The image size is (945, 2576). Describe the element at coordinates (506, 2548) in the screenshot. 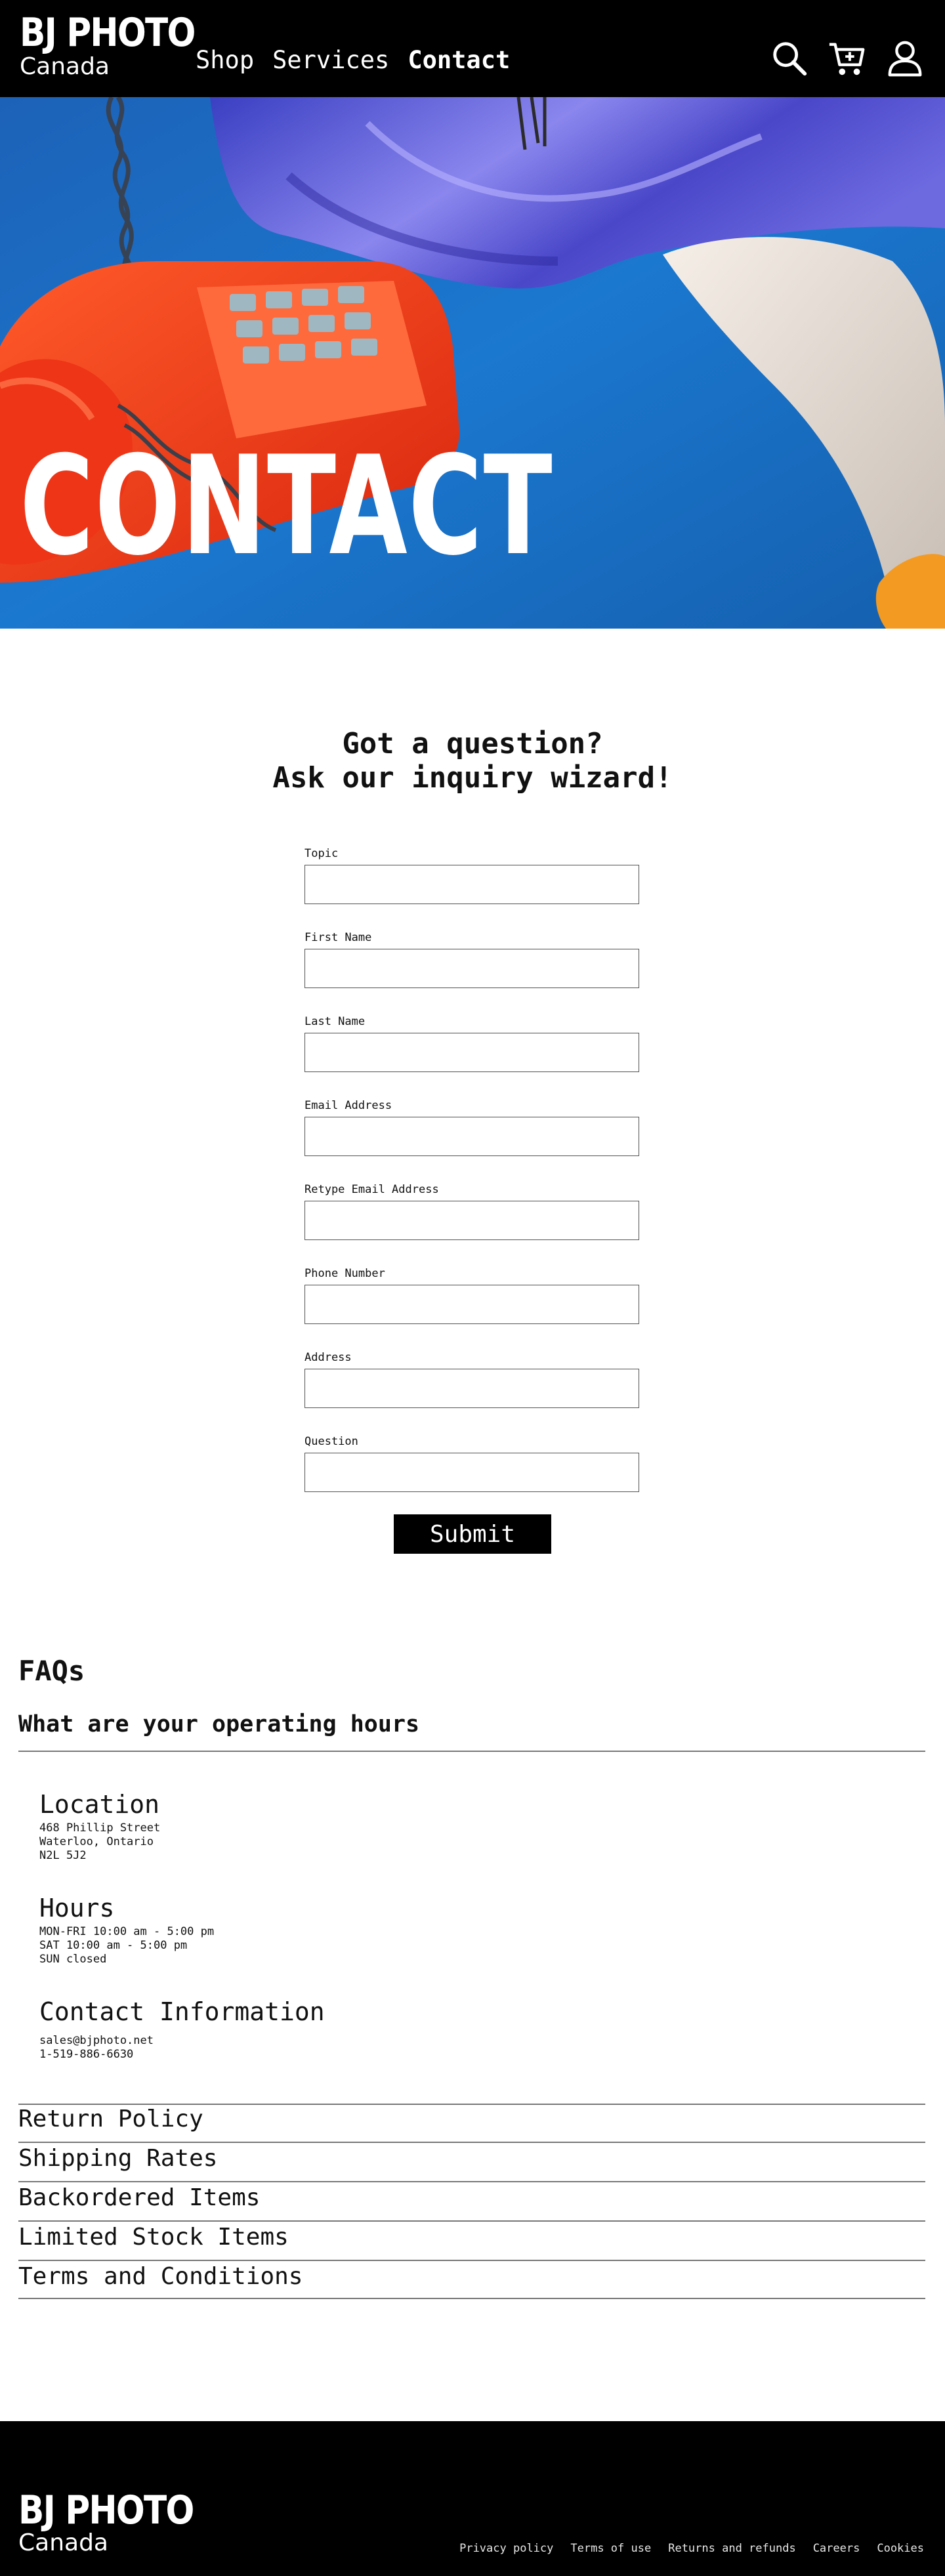

I see `footer-link-privacy-policy: Privacy policy` at that location.